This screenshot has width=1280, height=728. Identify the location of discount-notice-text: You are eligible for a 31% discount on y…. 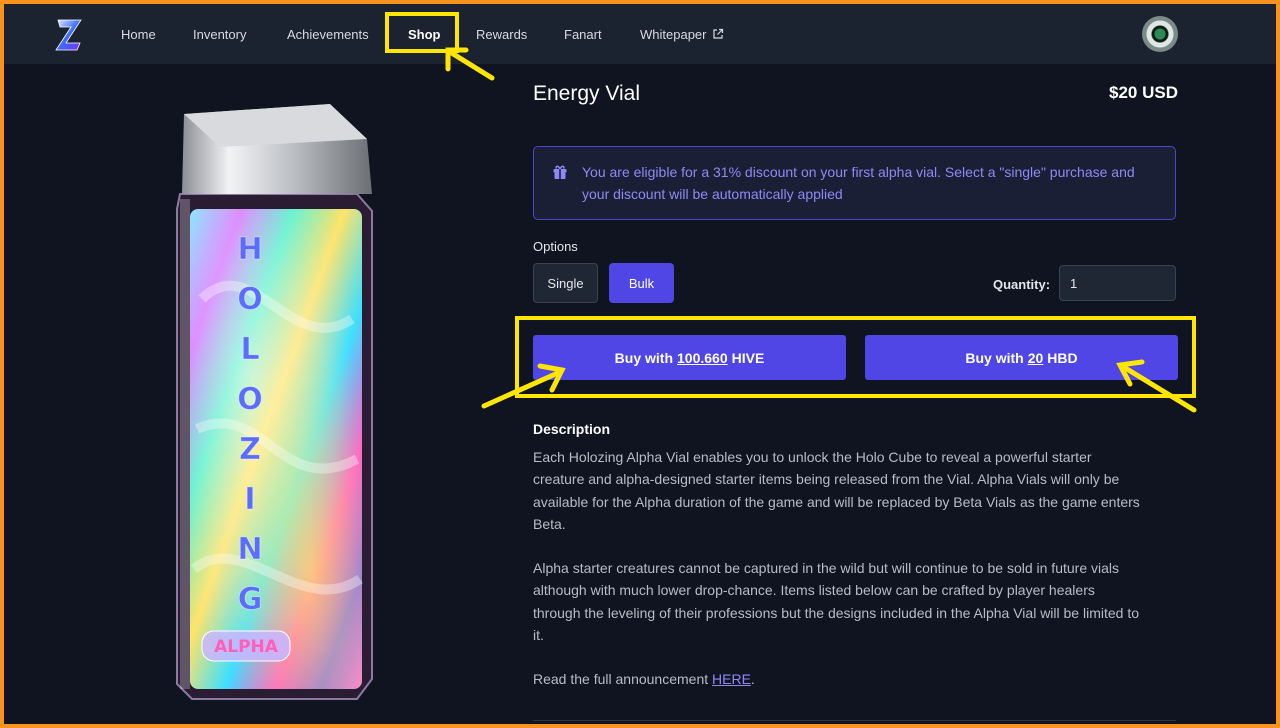
(858, 183).